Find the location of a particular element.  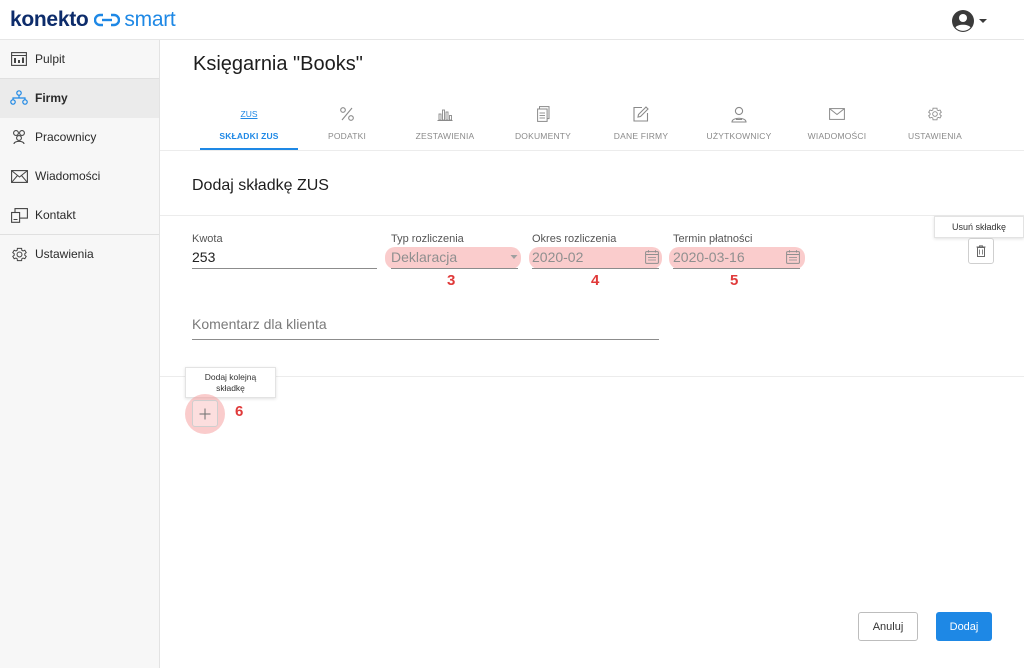

sidebar-item-pulpit: Pulpit is located at coordinates (79, 59).